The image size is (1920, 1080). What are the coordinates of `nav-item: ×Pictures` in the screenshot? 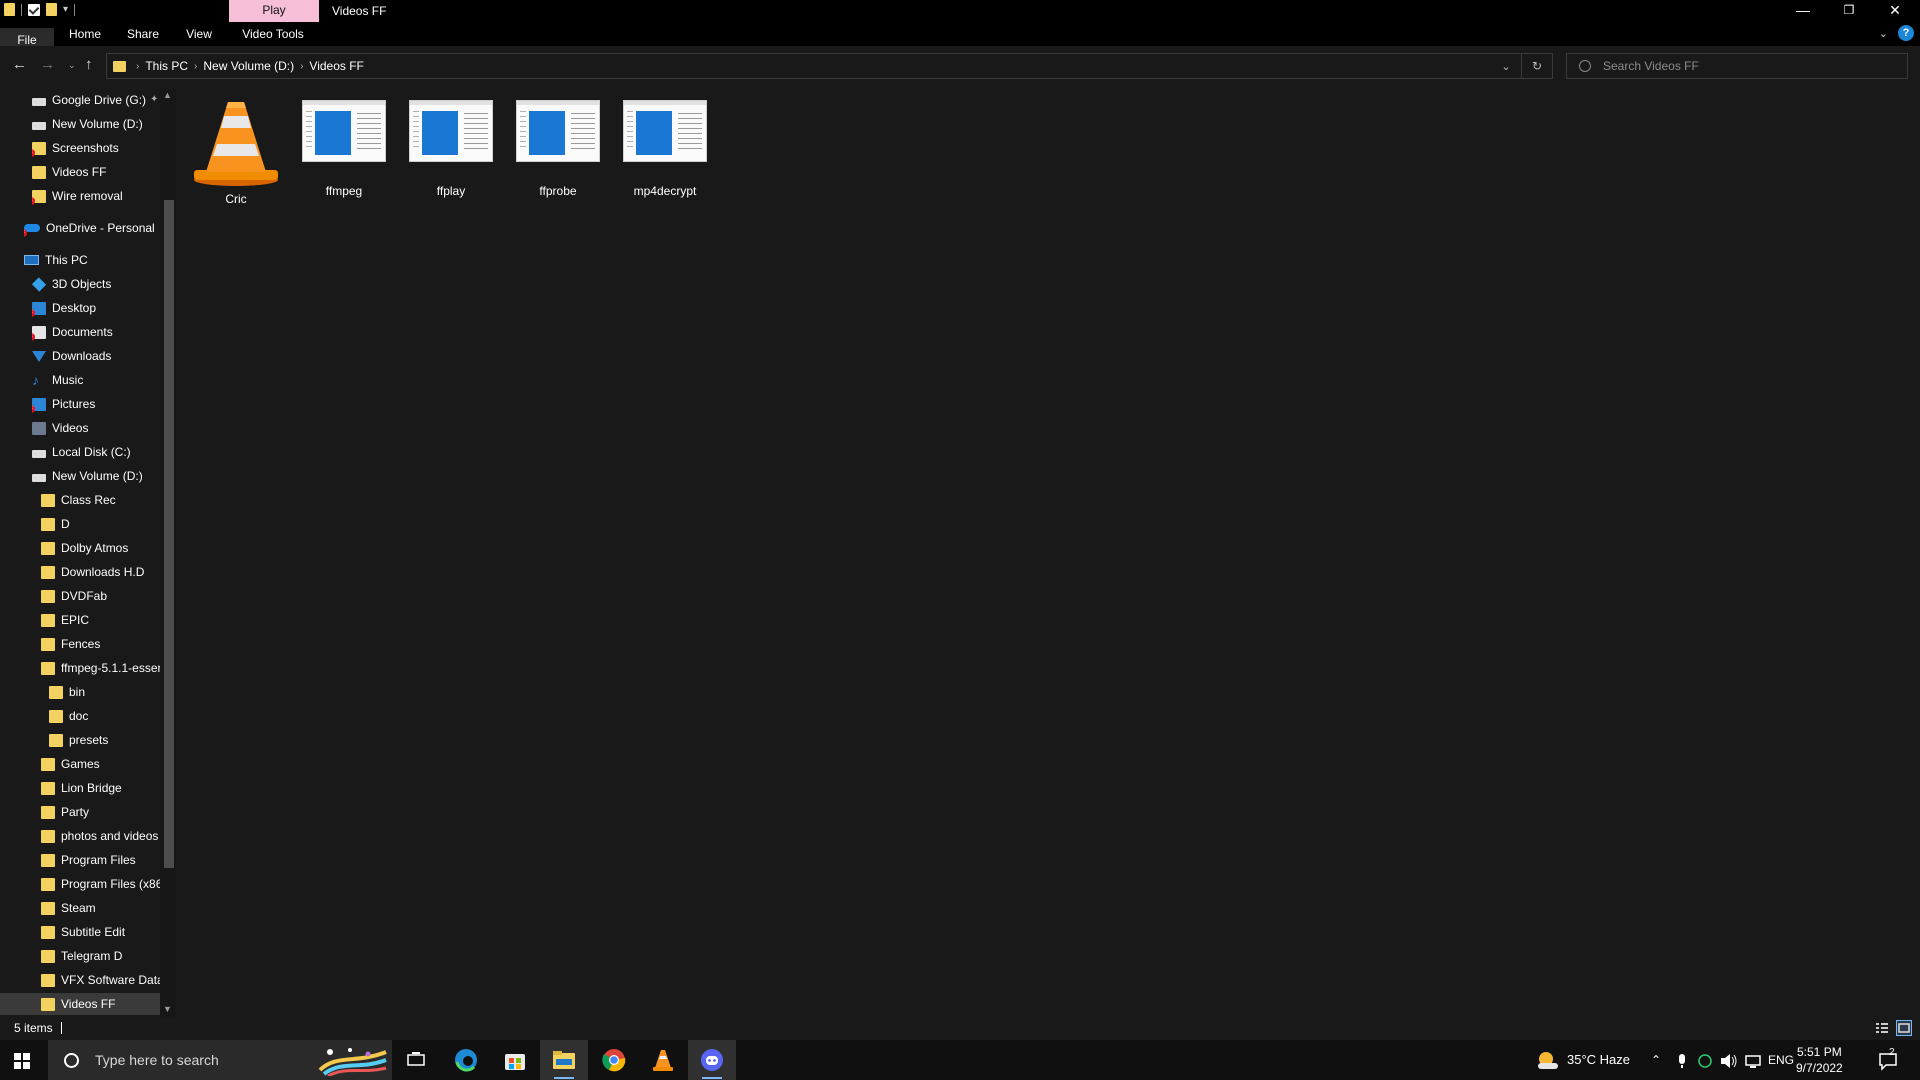 It's located at (63, 404).